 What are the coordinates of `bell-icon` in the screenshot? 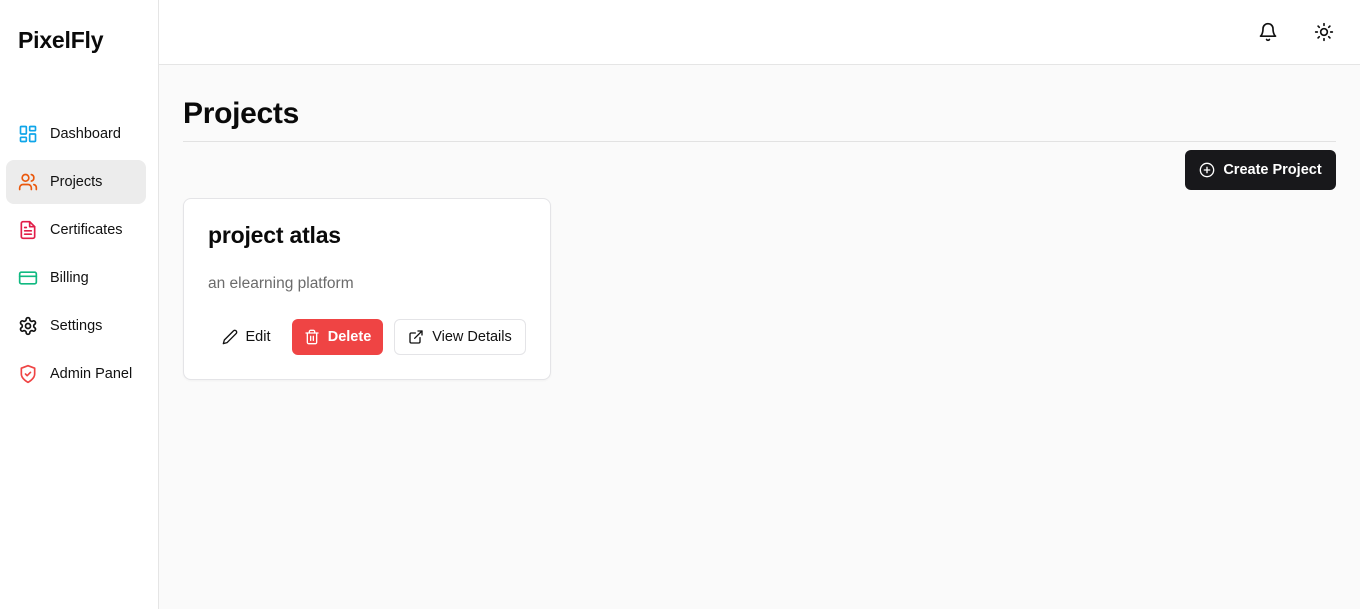 It's located at (1268, 32).